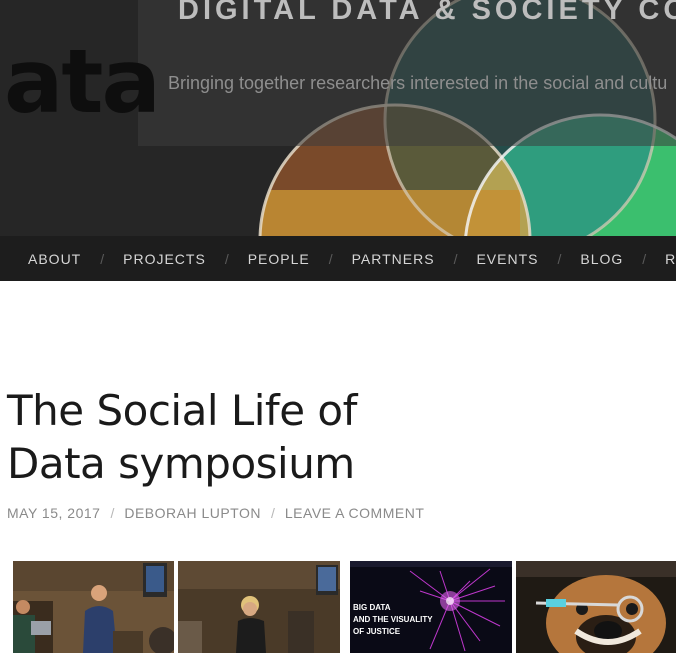 This screenshot has width=676, height=653. What do you see at coordinates (427, 13) in the screenshot?
I see `site-title: DIGITAL DATA & SOCIETY CO` at bounding box center [427, 13].